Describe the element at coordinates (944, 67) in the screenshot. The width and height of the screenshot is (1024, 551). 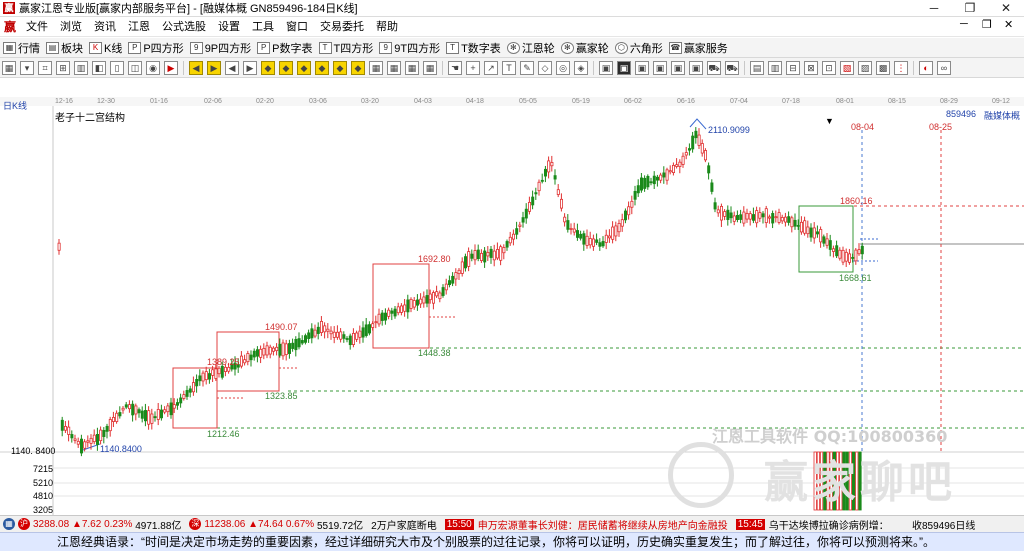
I see `infinity-icon: ∞` at that location.